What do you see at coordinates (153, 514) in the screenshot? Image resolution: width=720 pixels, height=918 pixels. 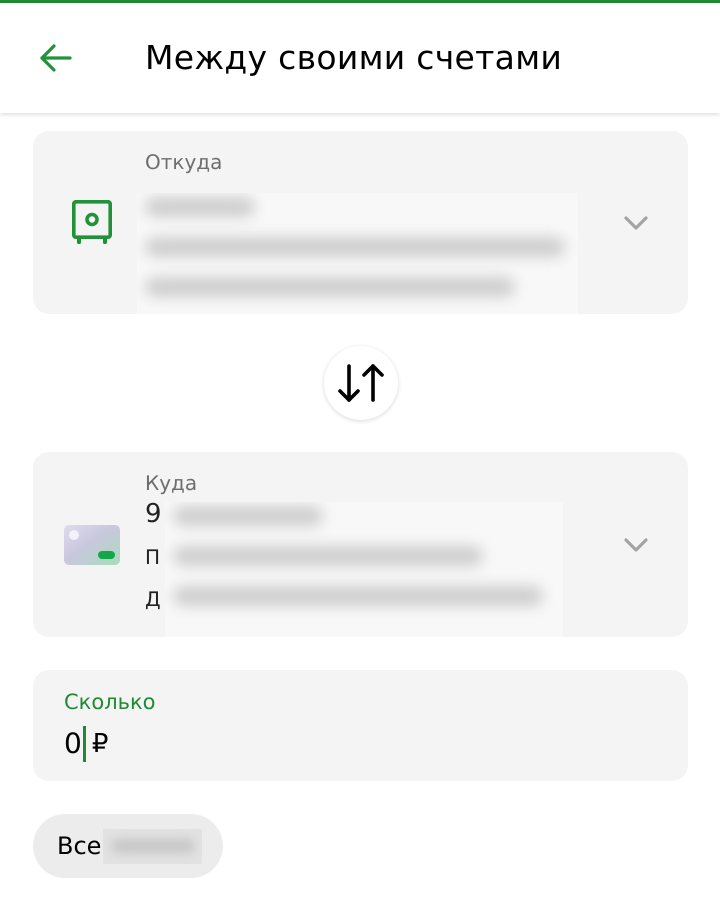 I see `balance-text: 9` at bounding box center [153, 514].